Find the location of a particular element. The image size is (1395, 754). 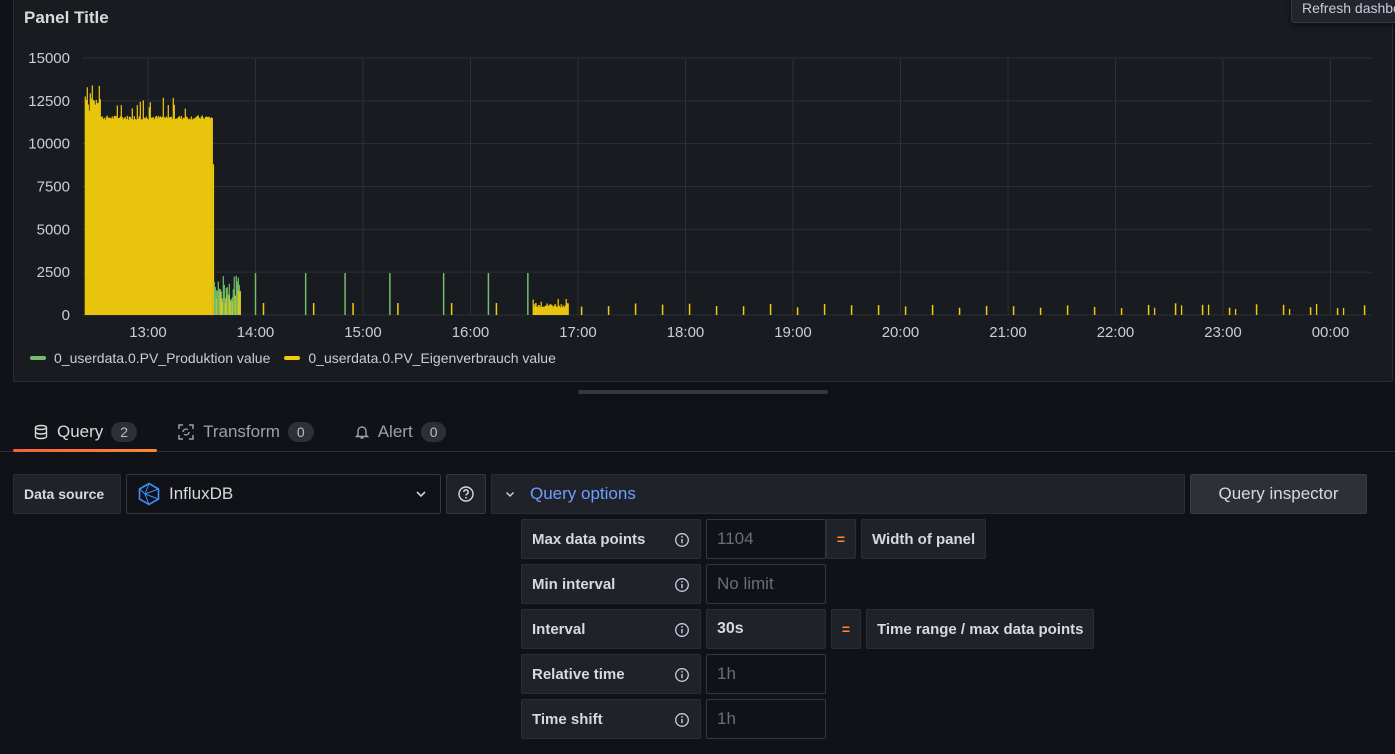

tab-transform: Transform 0 is located at coordinates (245, 432).